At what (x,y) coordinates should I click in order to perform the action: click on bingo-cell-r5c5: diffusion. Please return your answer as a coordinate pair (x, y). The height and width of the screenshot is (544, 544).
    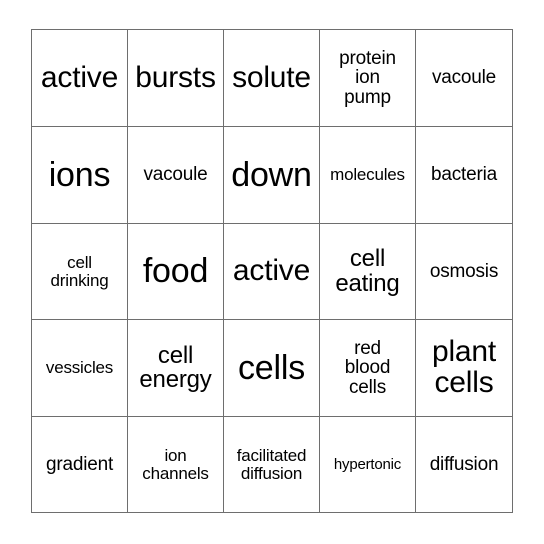
    Looking at the image, I should click on (464, 465).